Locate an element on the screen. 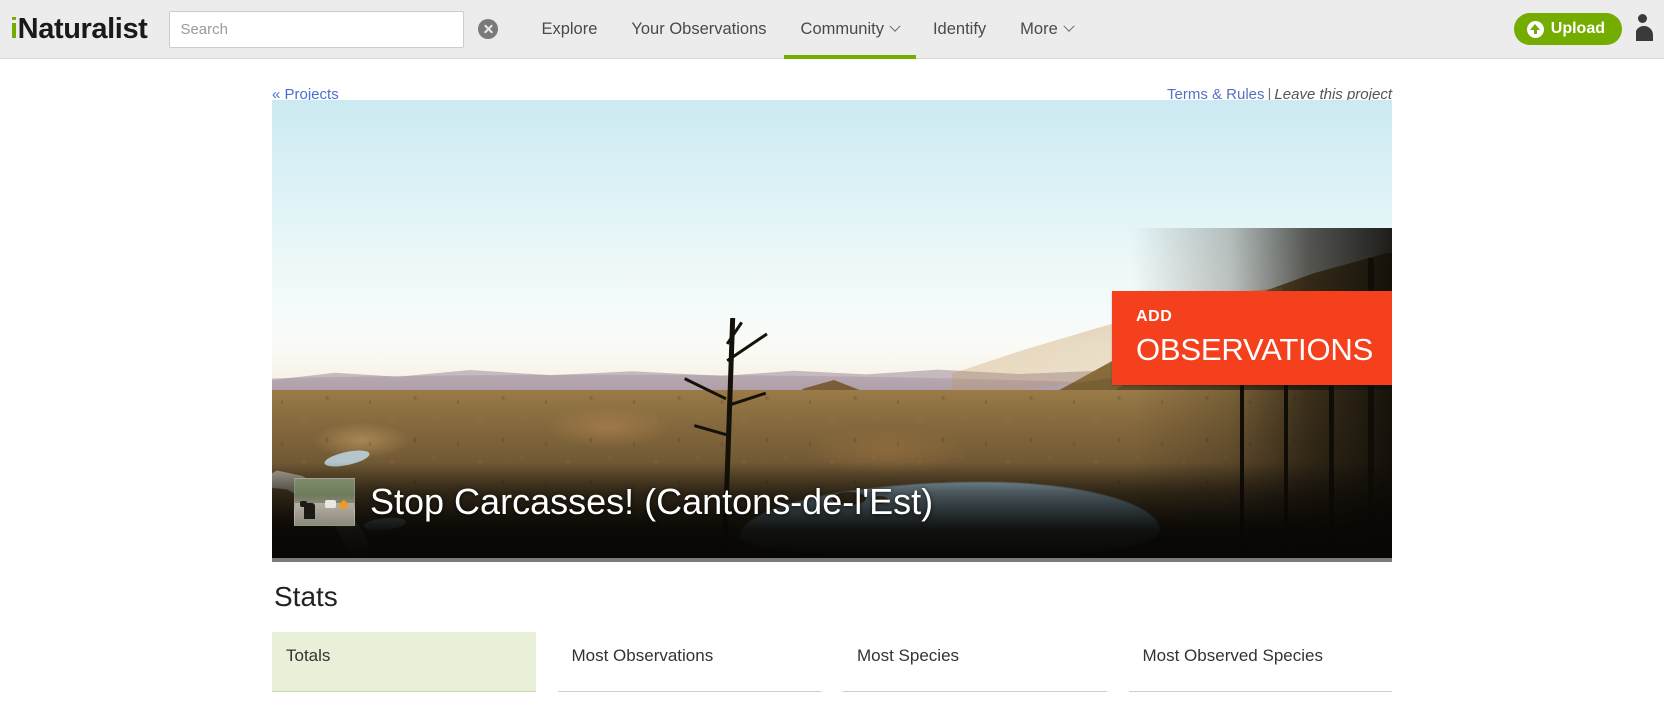 This screenshot has width=1664, height=719. project-title-row: Stop Carcasses! (Cantons-de-l'Est) is located at coordinates (832, 502).